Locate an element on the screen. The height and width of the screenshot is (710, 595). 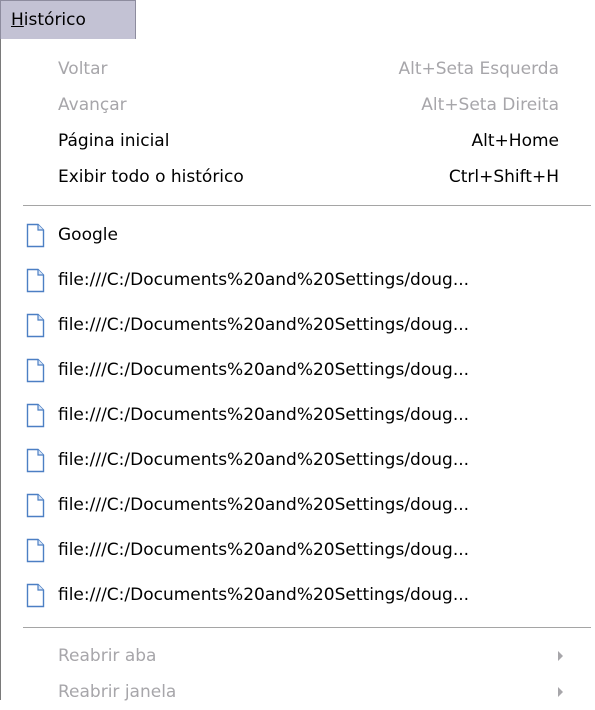
menu-item-avancar: Avançar Alt+Seta Direita is located at coordinates (291, 105).